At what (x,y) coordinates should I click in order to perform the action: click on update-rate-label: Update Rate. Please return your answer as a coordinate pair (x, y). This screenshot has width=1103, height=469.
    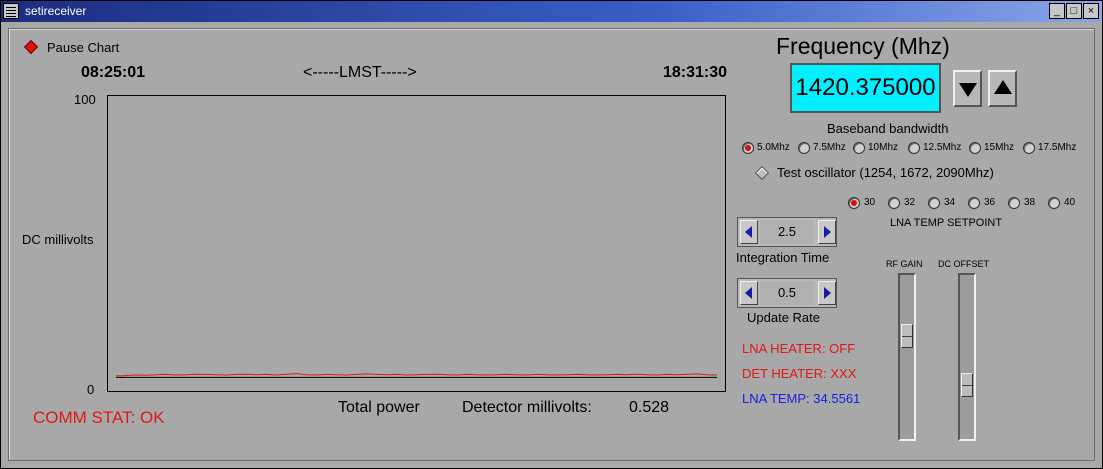
    Looking at the image, I should click on (783, 317).